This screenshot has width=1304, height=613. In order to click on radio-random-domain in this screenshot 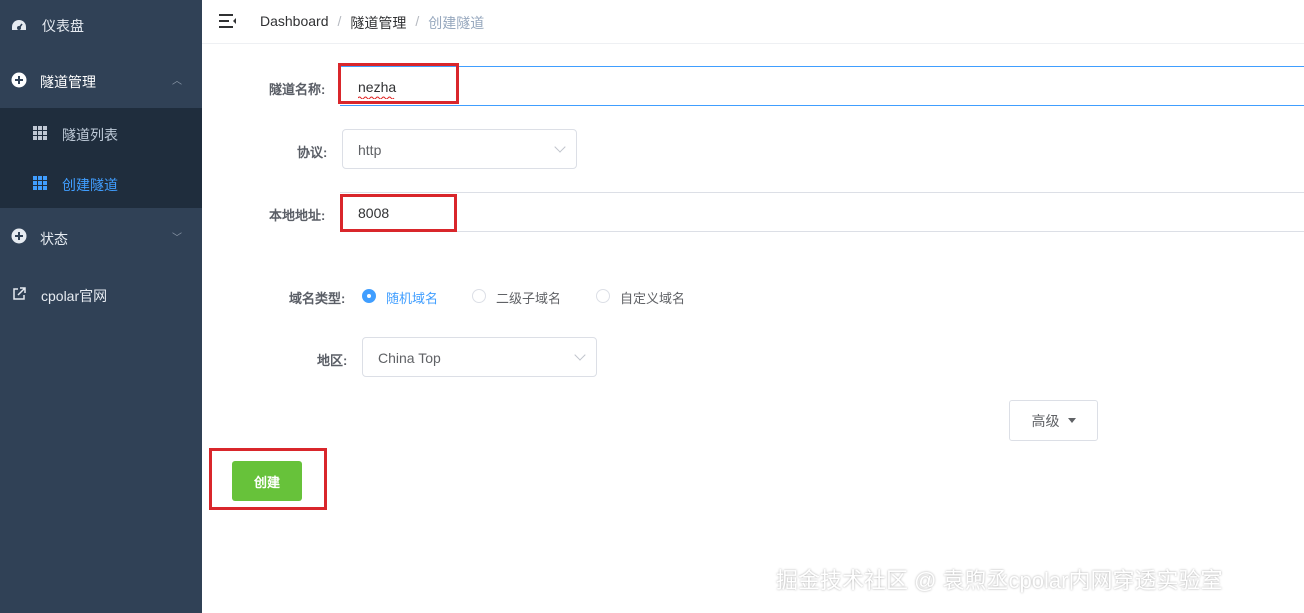, I will do `click(369, 296)`.